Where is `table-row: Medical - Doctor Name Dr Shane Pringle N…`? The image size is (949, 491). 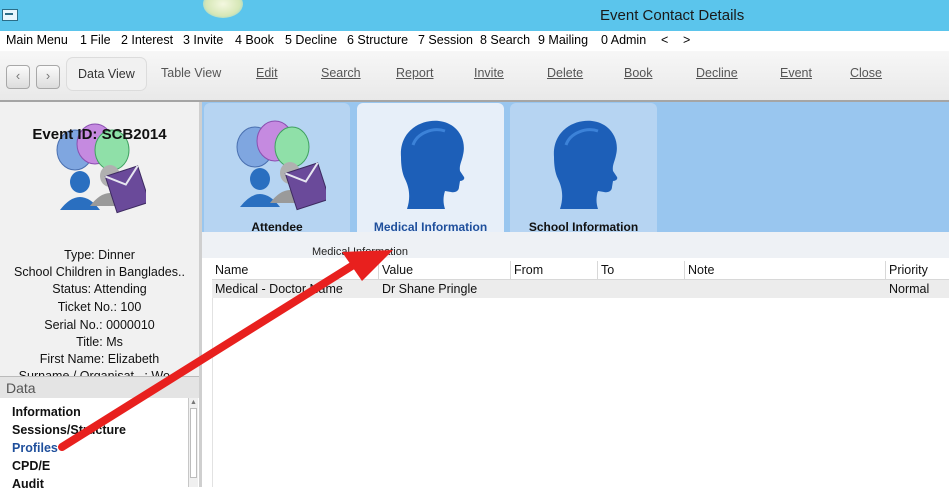
table-row: Medical - Doctor Name Dr Shane Pringle N… is located at coordinates (580, 289).